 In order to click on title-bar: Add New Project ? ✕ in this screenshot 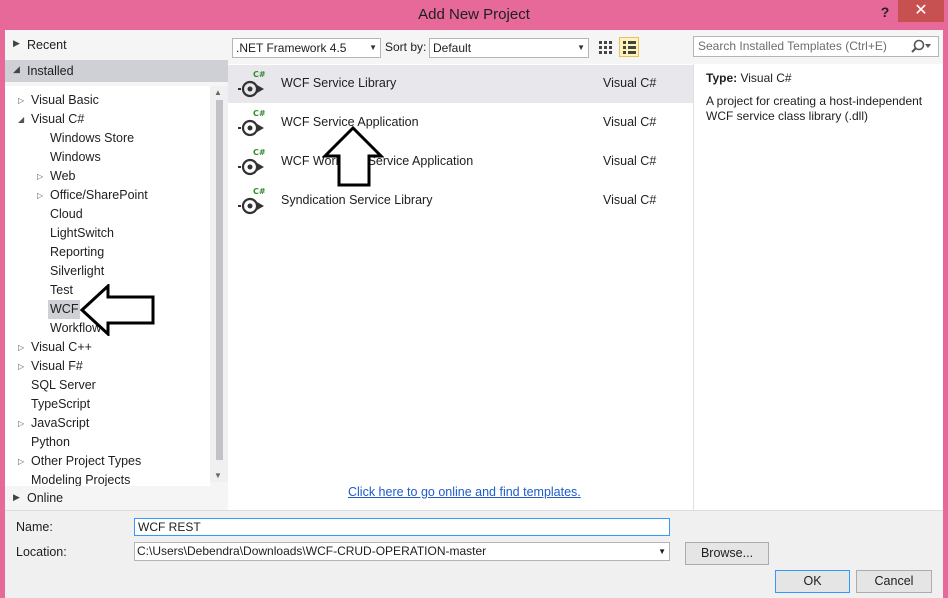, I will do `click(474, 15)`.